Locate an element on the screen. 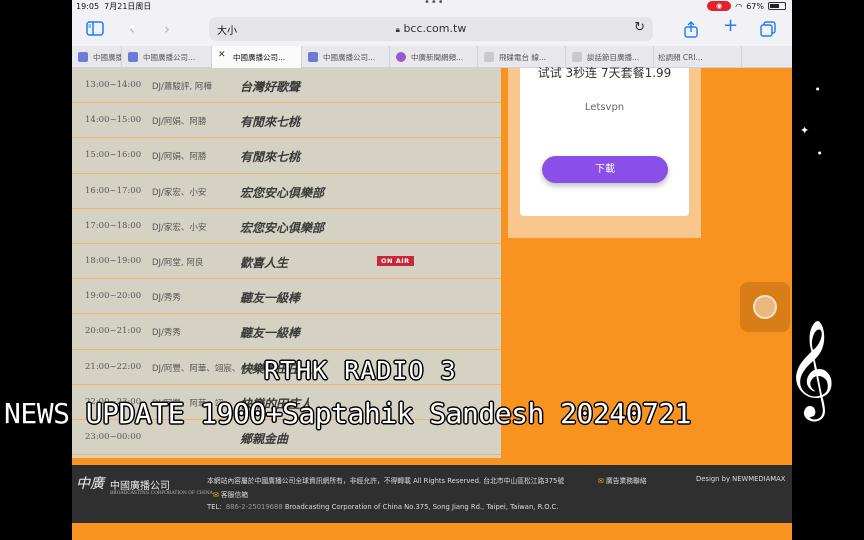 Image resolution: width=864 pixels, height=540 pixels. time-slot: 23:00~00:00 is located at coordinates (113, 437).